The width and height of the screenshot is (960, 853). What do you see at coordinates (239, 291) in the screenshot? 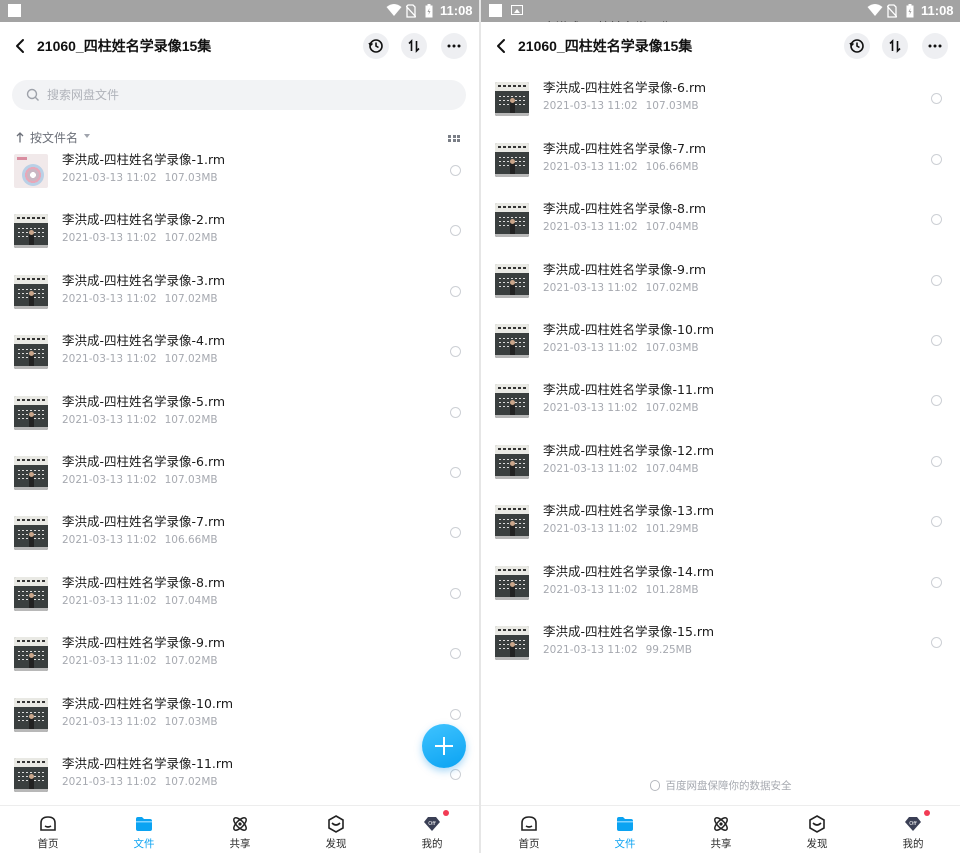
I see `file-row: 李洪成-四柱姓名学录像-3.rm 2021-03-13 11:02 107.02MB` at bounding box center [239, 291].